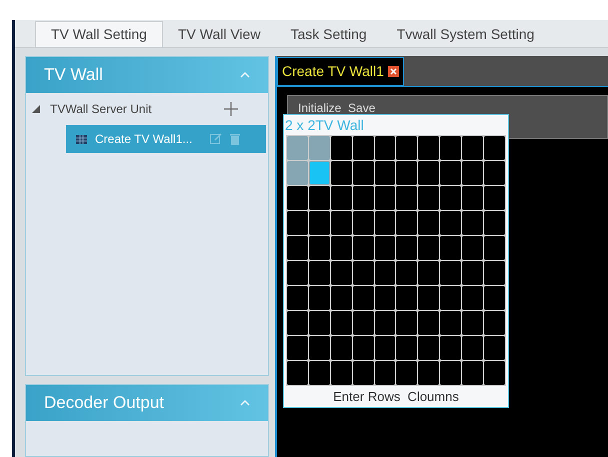 This screenshot has height=457, width=608. I want to click on editor-tab: Create TV Wall1, so click(340, 71).